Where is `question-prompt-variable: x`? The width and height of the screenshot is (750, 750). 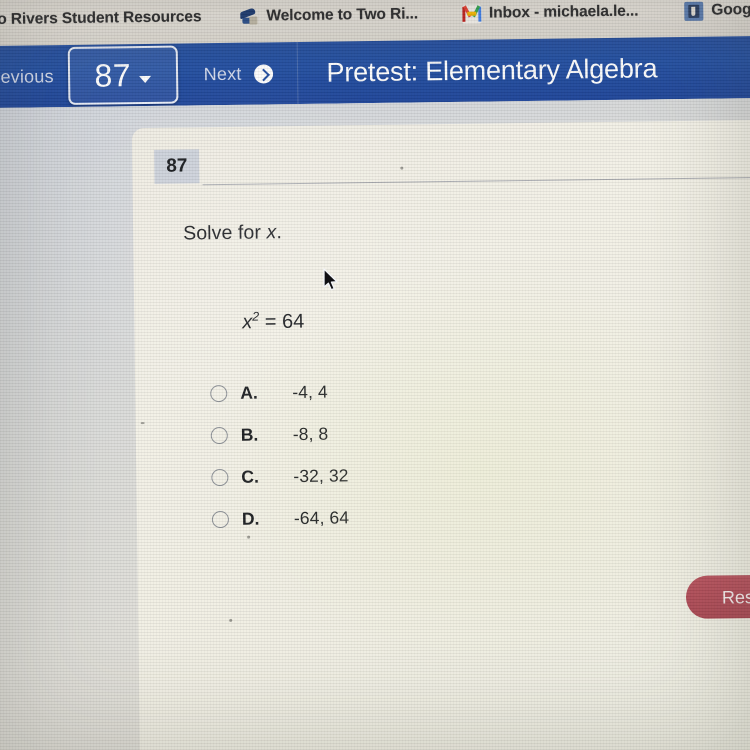 question-prompt-variable: x is located at coordinates (271, 232).